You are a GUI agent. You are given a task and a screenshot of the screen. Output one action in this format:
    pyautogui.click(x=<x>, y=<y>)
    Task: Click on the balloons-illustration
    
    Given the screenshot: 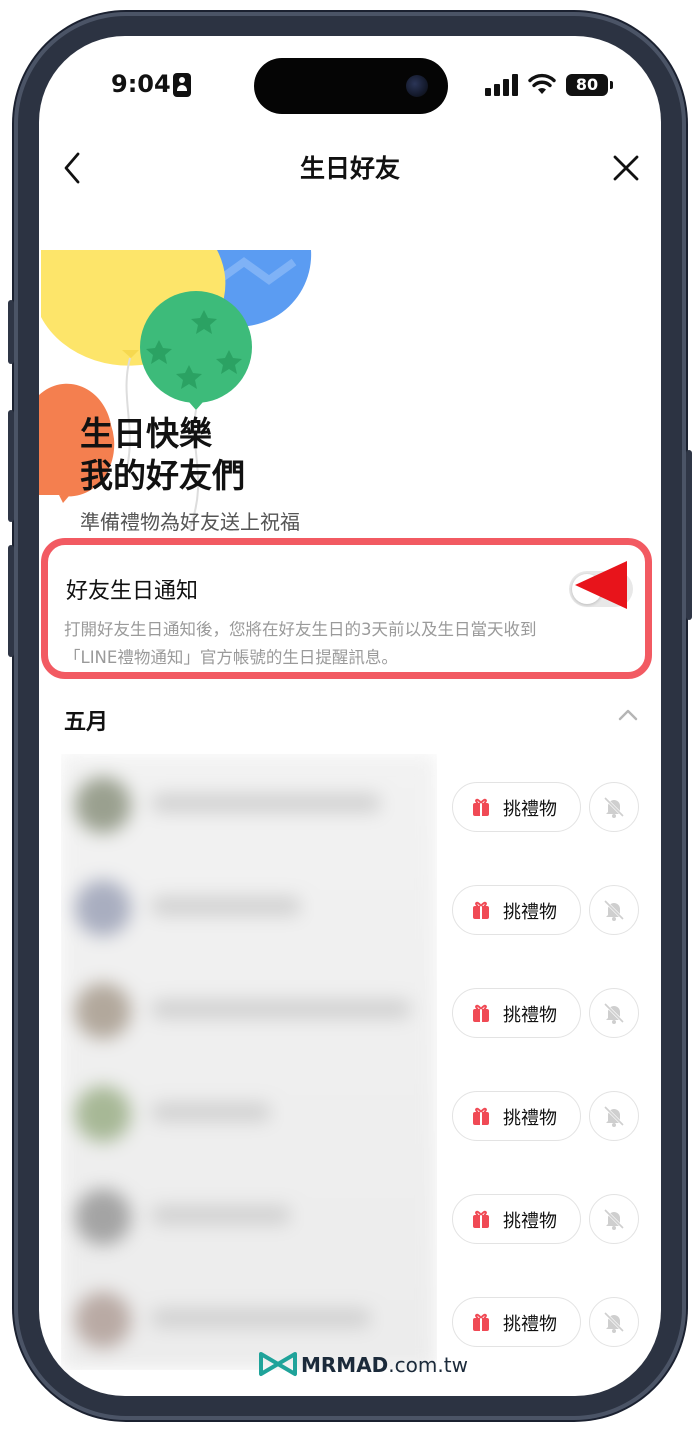 What is the action you would take?
    pyautogui.click(x=175, y=390)
    